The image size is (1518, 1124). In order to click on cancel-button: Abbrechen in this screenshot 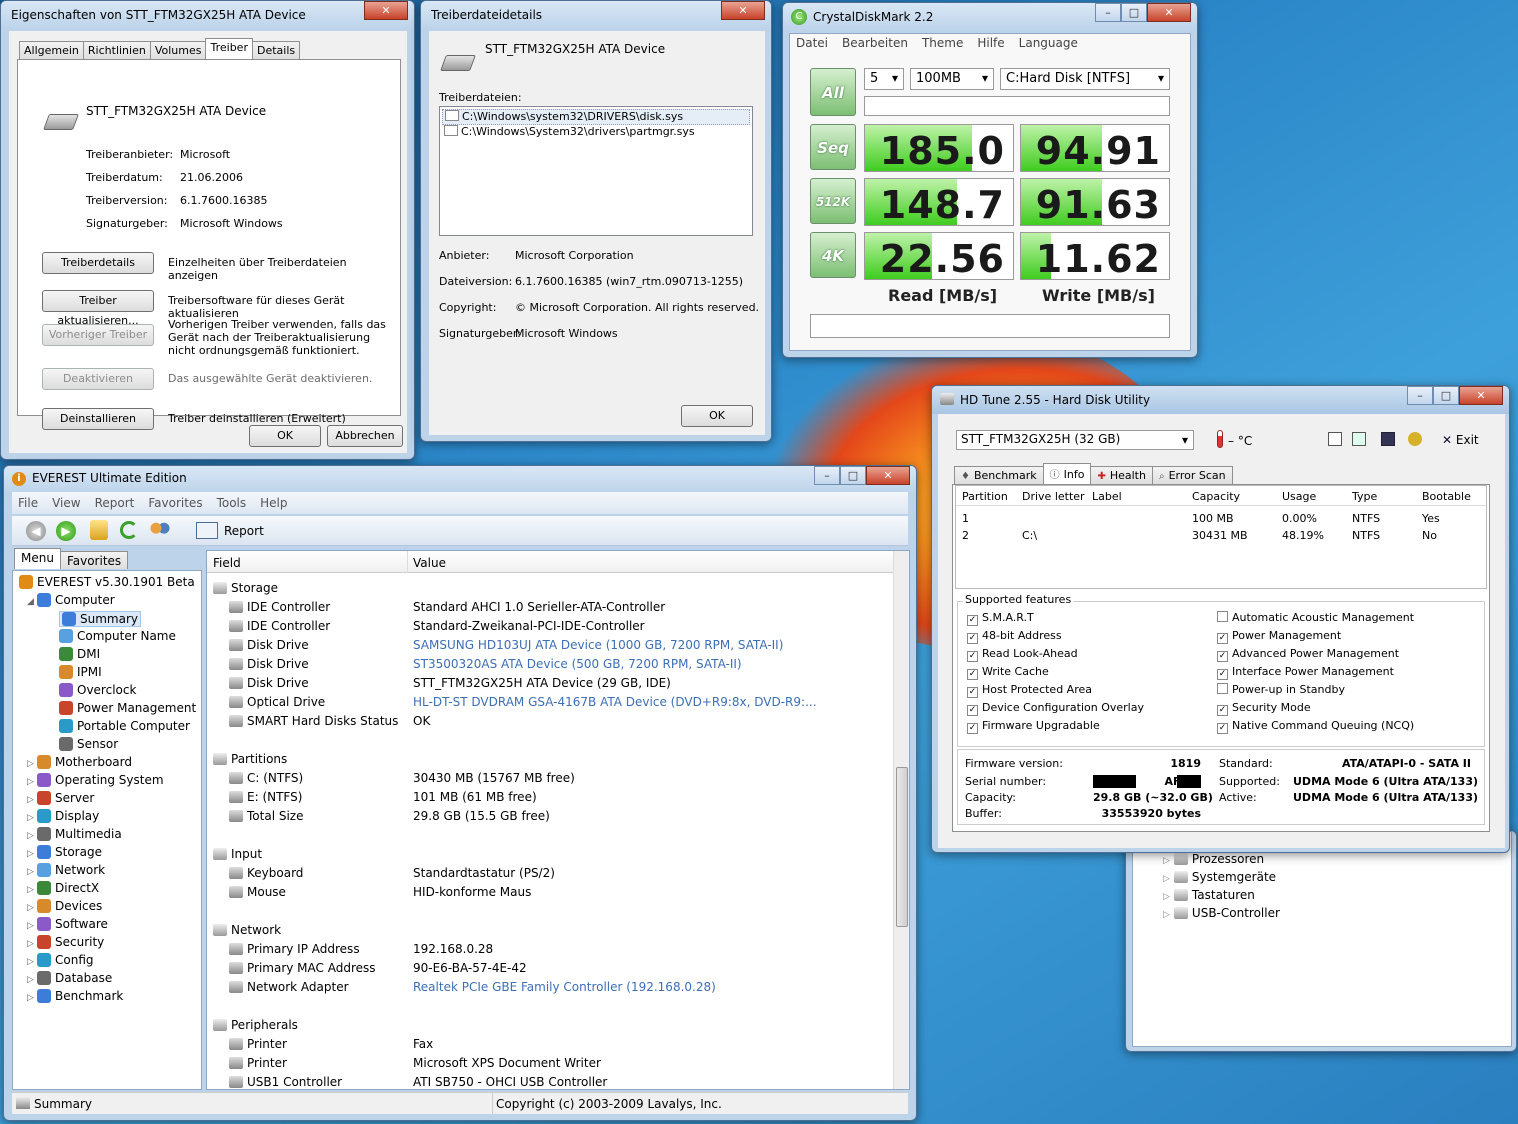, I will do `click(365, 436)`.